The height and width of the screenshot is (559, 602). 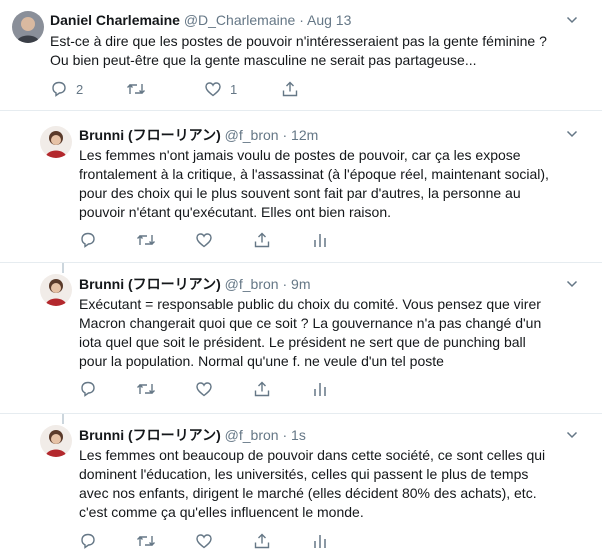 What do you see at coordinates (234, 89) in the screenshot?
I see `like-count: 1` at bounding box center [234, 89].